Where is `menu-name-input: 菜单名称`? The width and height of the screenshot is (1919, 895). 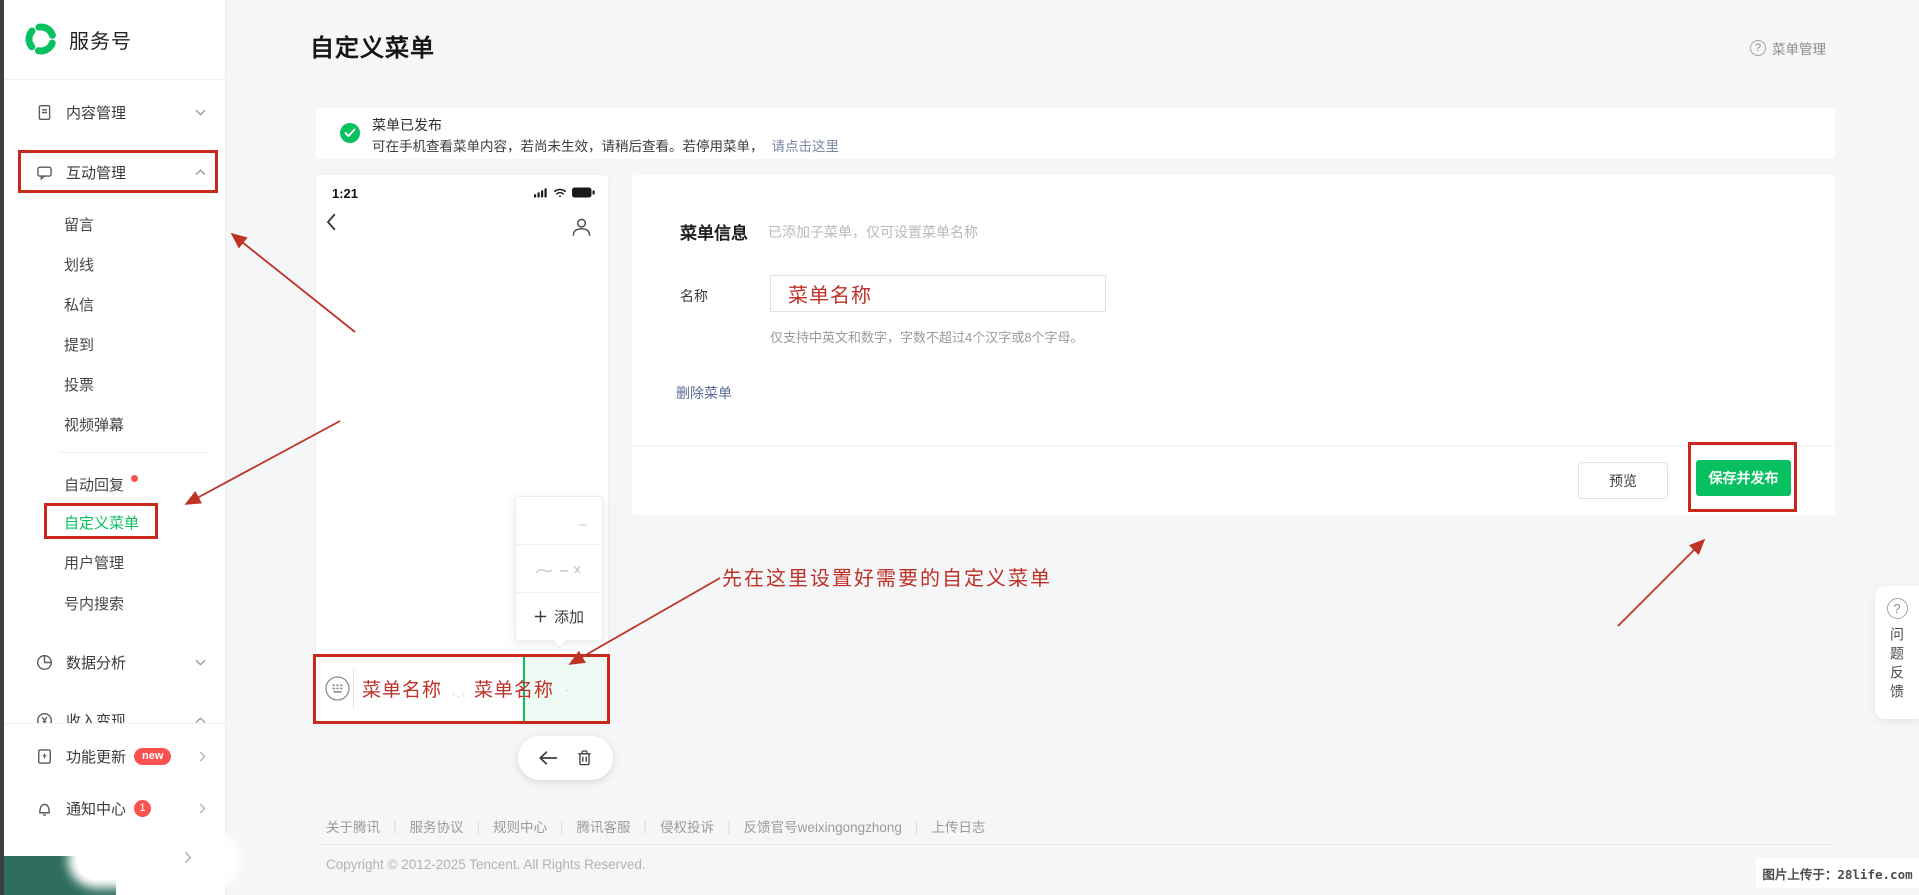 menu-name-input: 菜单名称 is located at coordinates (938, 293).